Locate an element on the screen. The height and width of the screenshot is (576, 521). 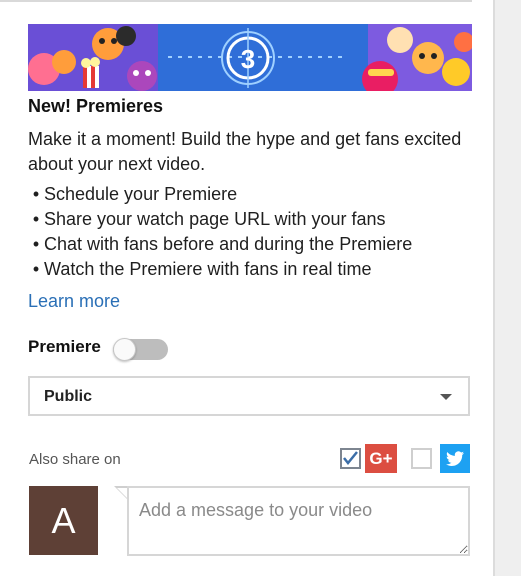
premiere-toggle-label: Premiere is located at coordinates (64, 346).